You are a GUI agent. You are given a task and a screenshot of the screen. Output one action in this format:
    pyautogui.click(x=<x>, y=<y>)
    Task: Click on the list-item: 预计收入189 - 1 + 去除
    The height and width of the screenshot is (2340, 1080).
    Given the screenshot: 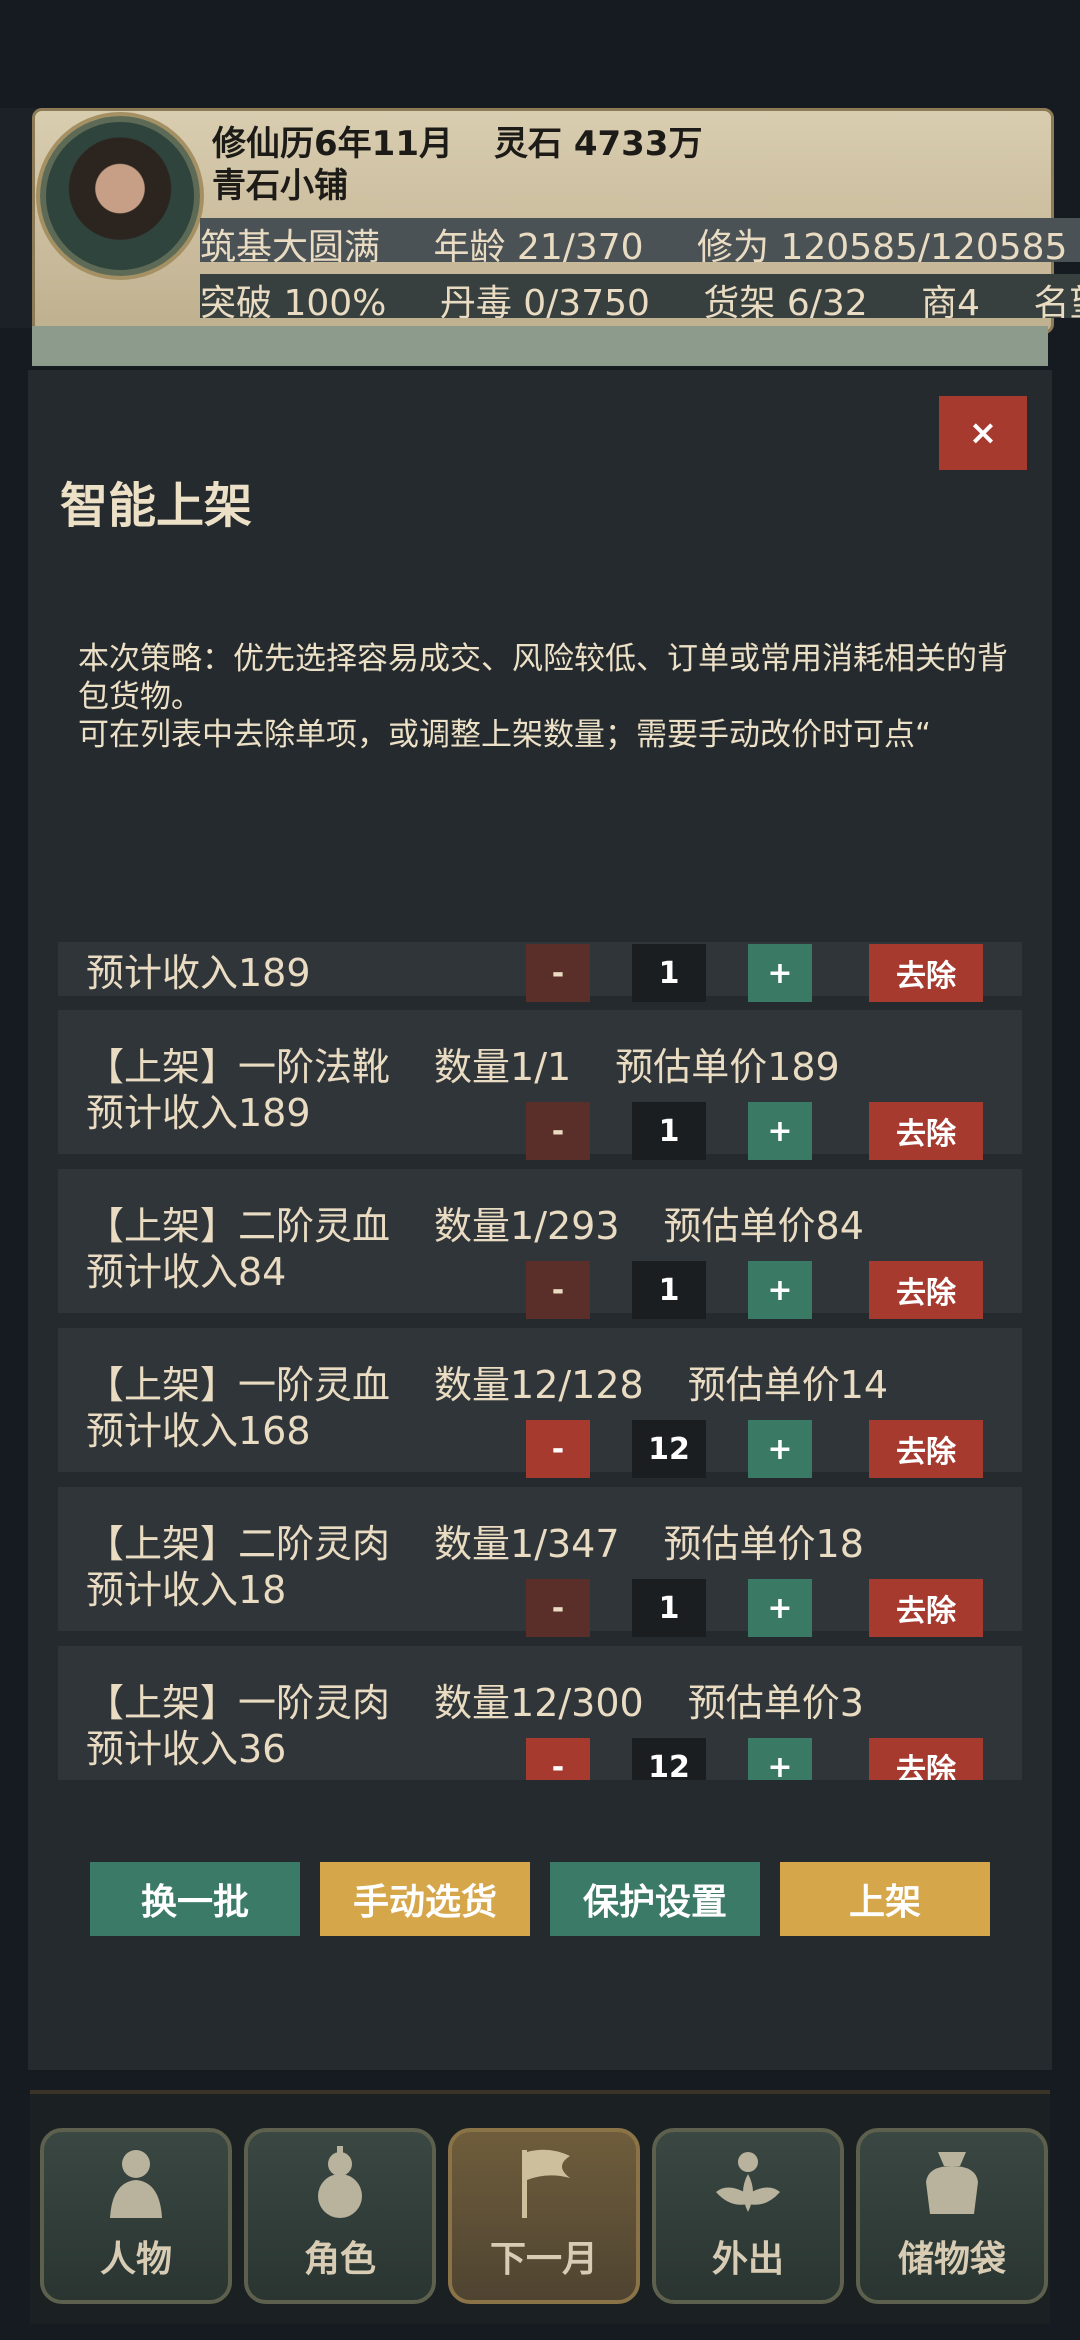 What is the action you would take?
    pyautogui.click(x=540, y=972)
    